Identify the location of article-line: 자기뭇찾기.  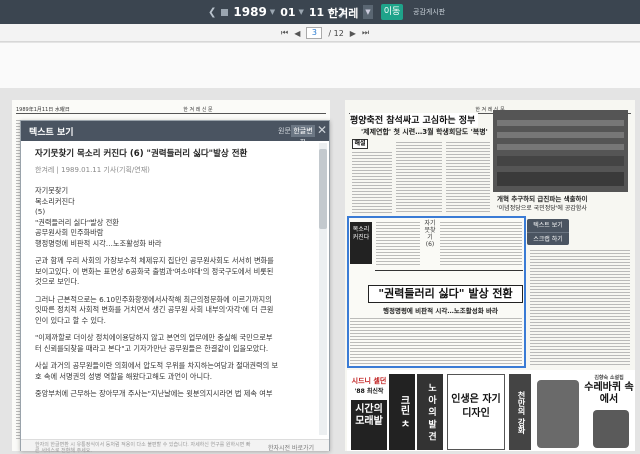
(52, 190).